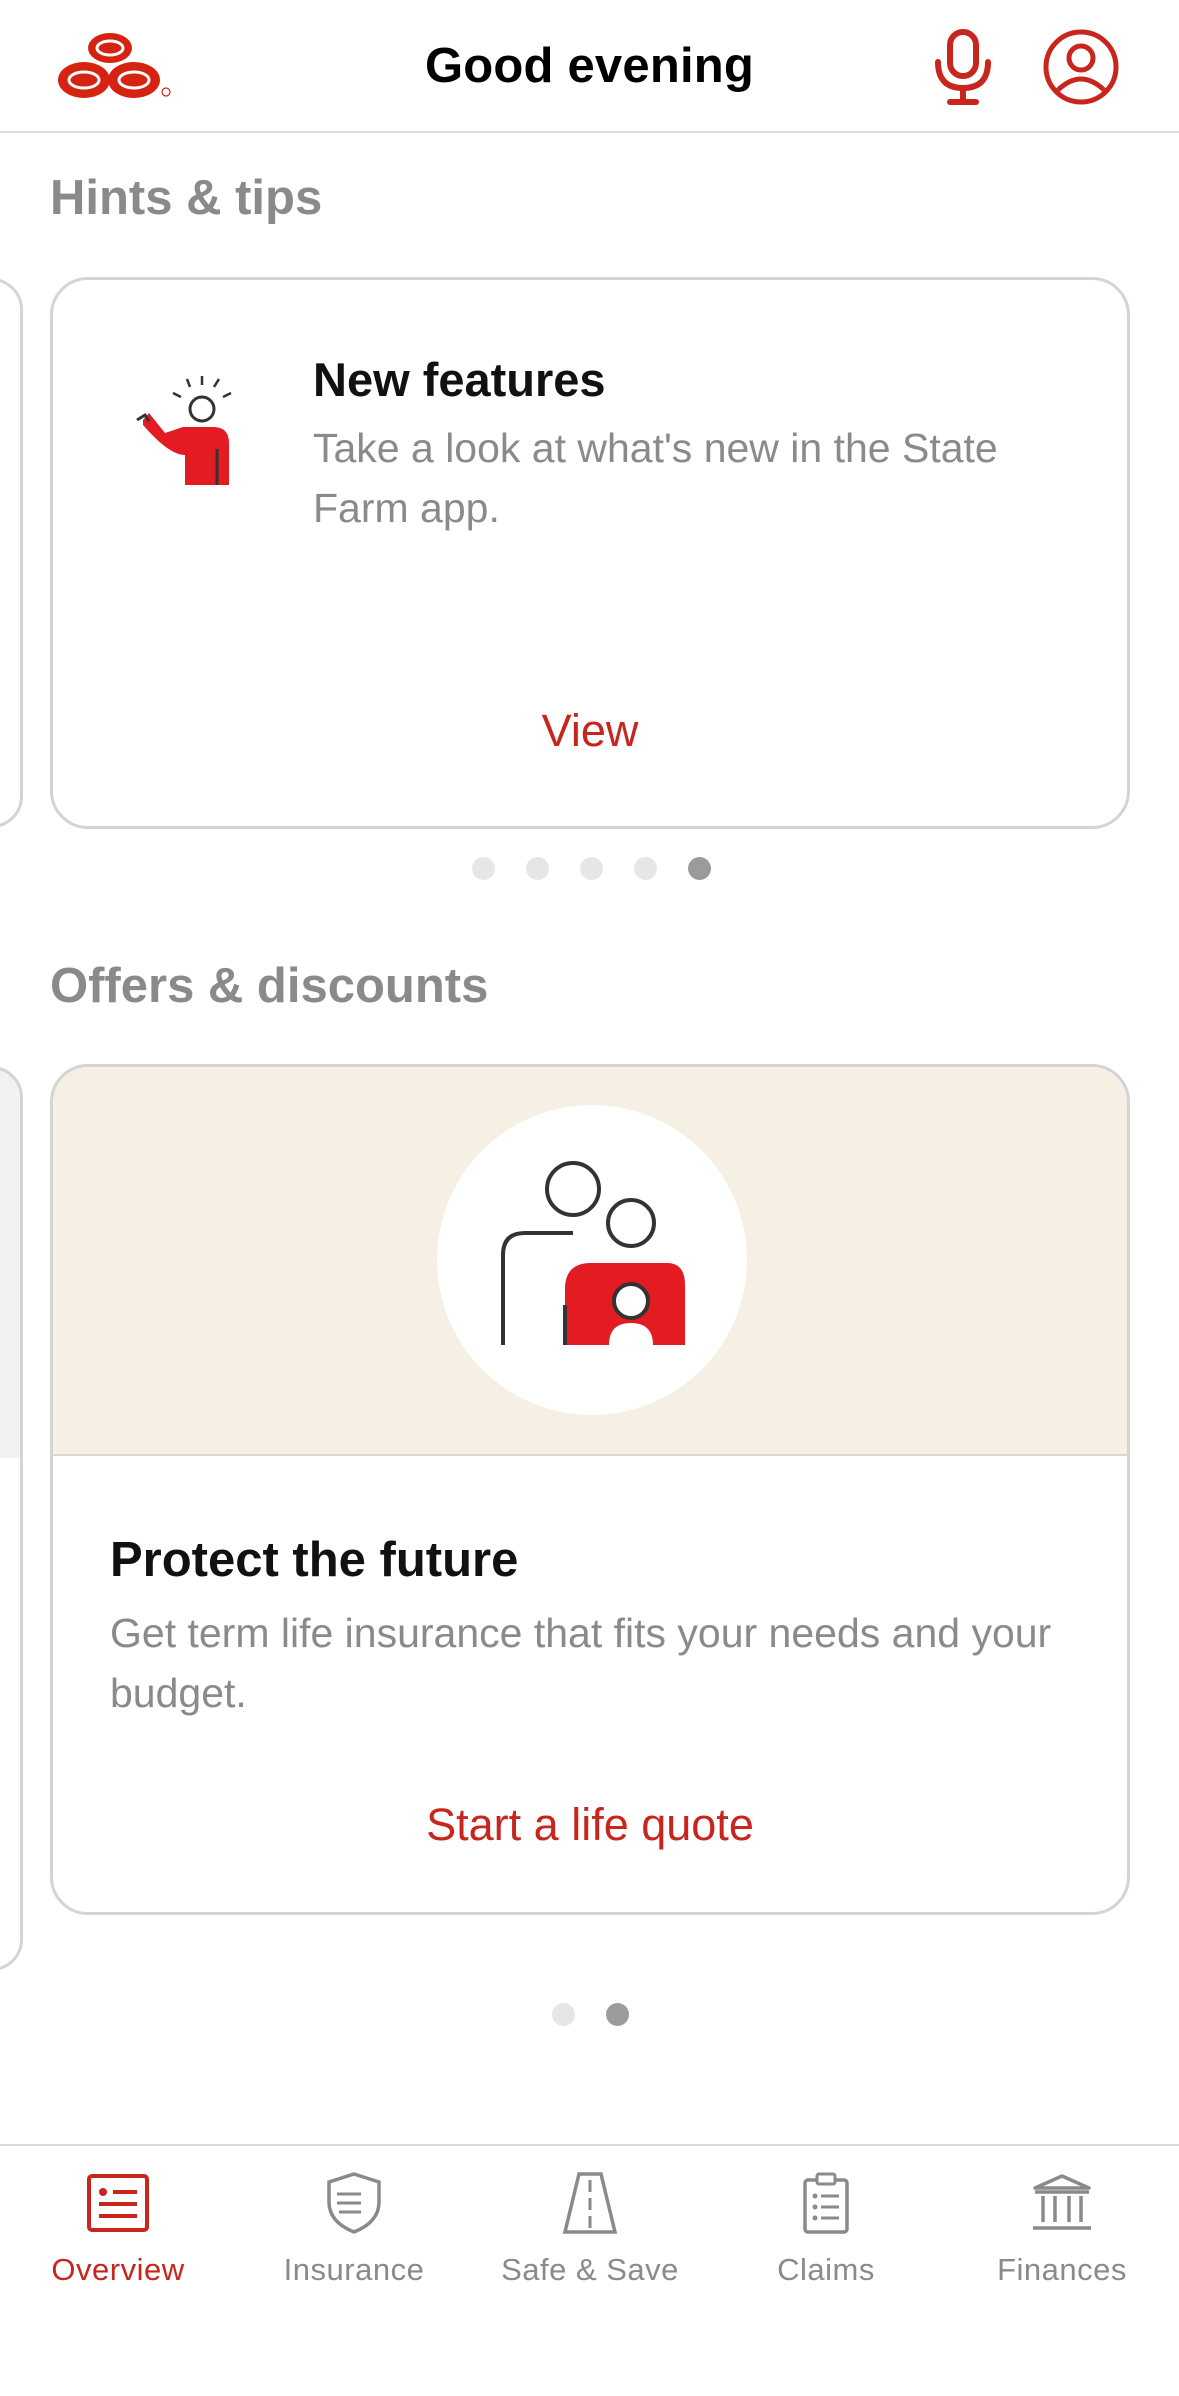  Describe the element at coordinates (826, 2269) in the screenshot. I see `tab-label: Claims` at that location.